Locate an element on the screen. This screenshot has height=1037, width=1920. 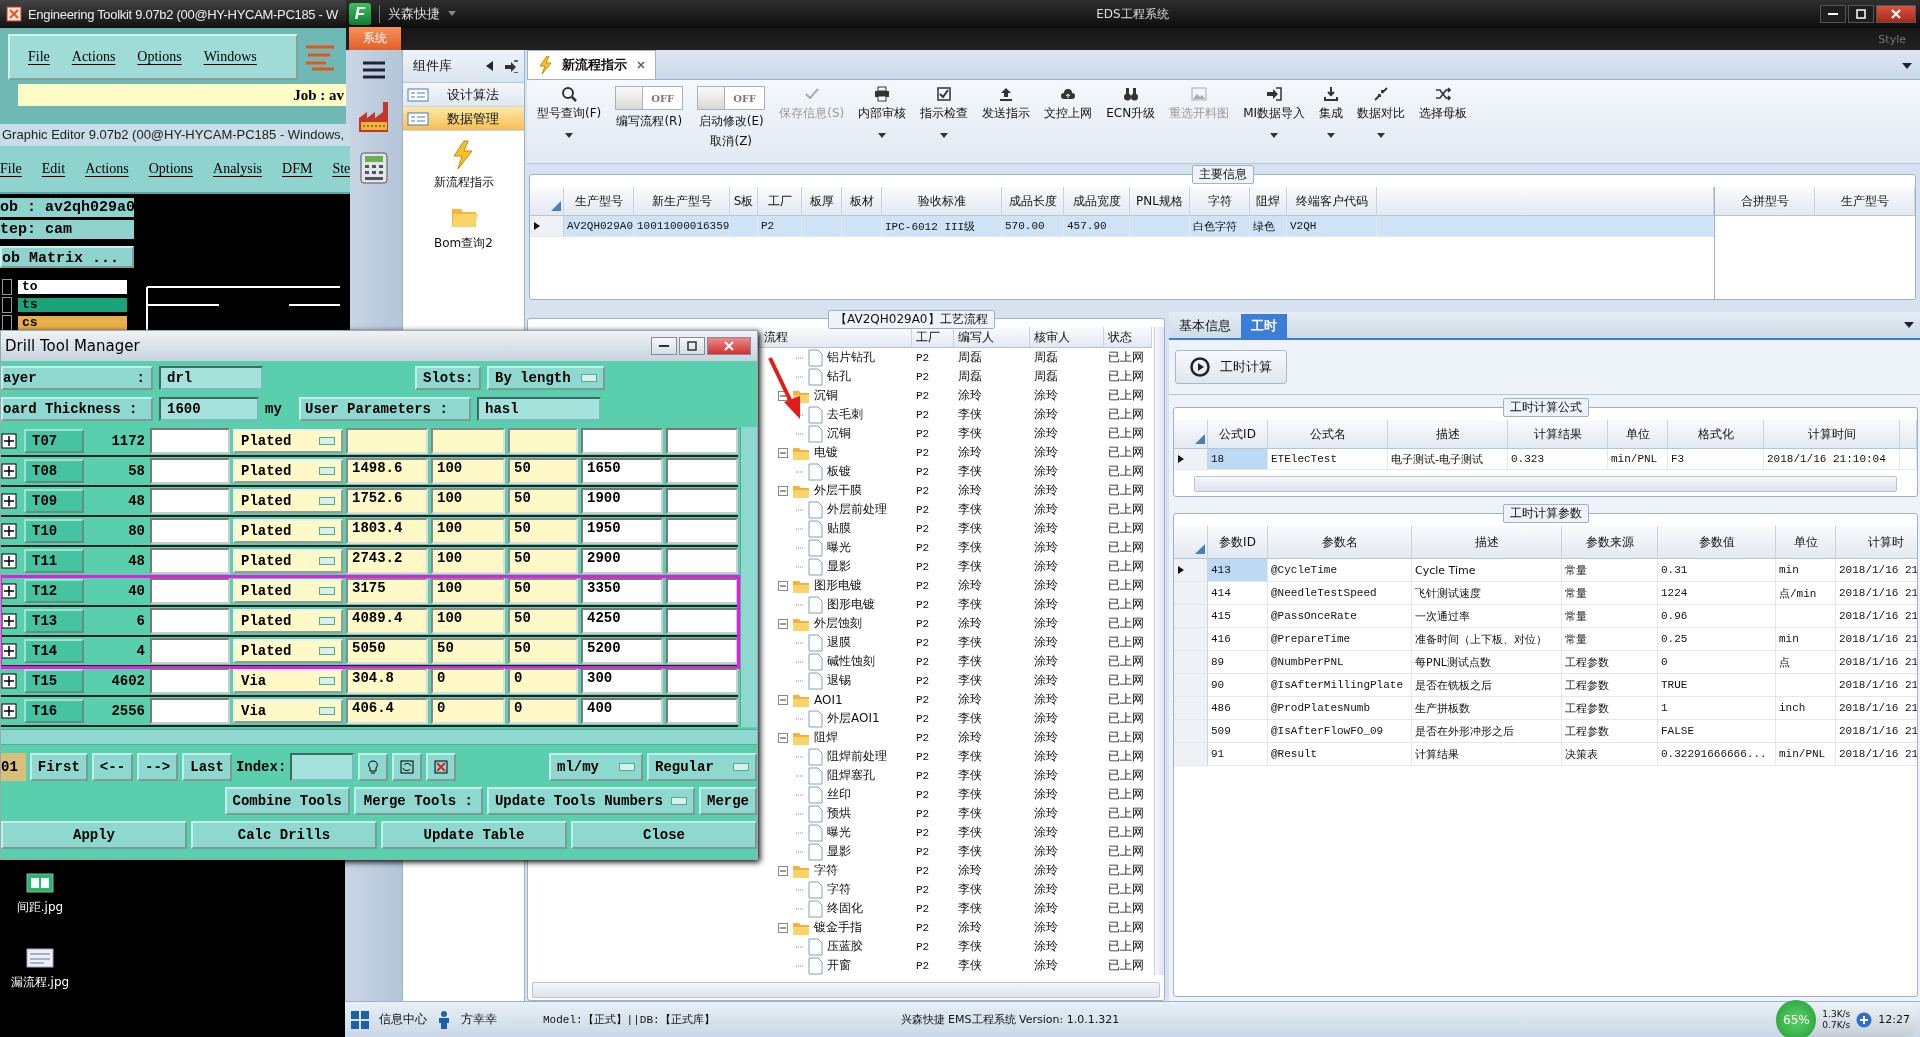
merge-button: Merge is located at coordinates (728, 801).